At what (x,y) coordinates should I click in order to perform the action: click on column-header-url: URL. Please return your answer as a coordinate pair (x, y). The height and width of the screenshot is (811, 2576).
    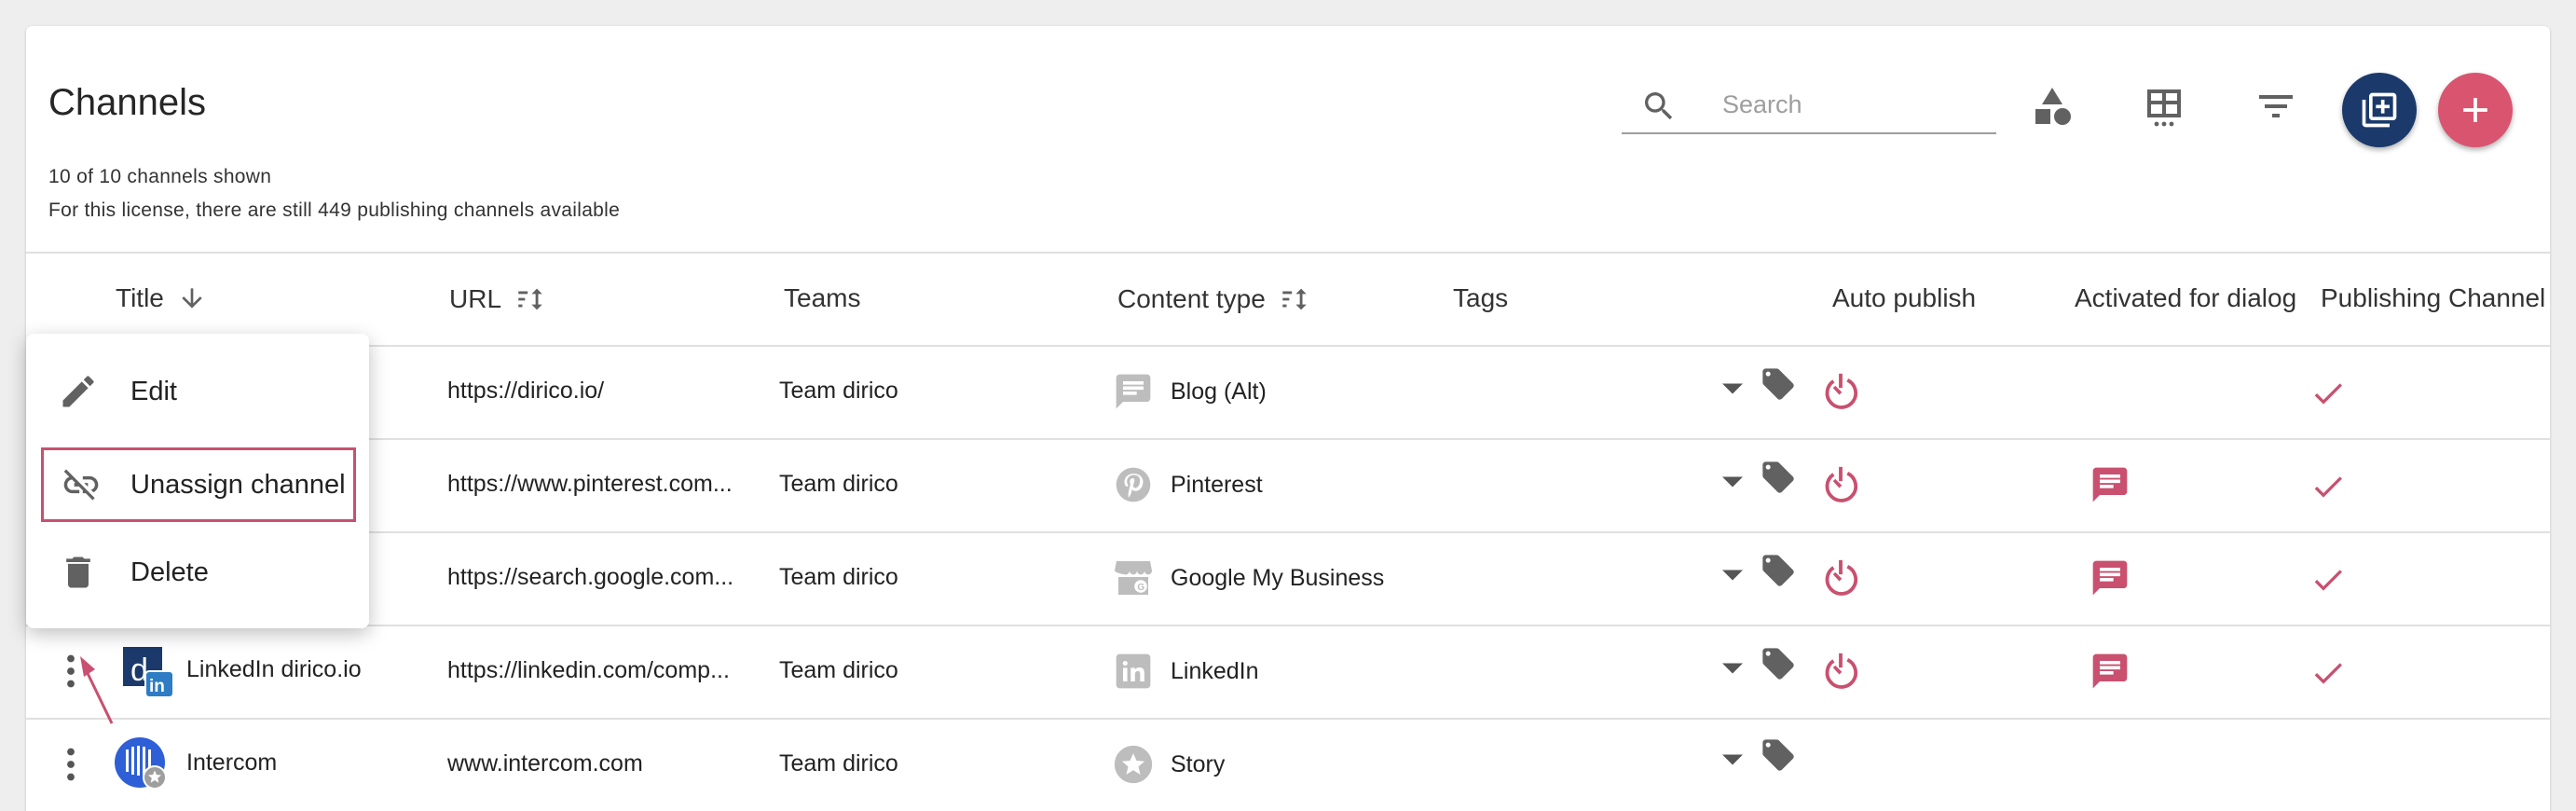
    Looking at the image, I should click on (497, 299).